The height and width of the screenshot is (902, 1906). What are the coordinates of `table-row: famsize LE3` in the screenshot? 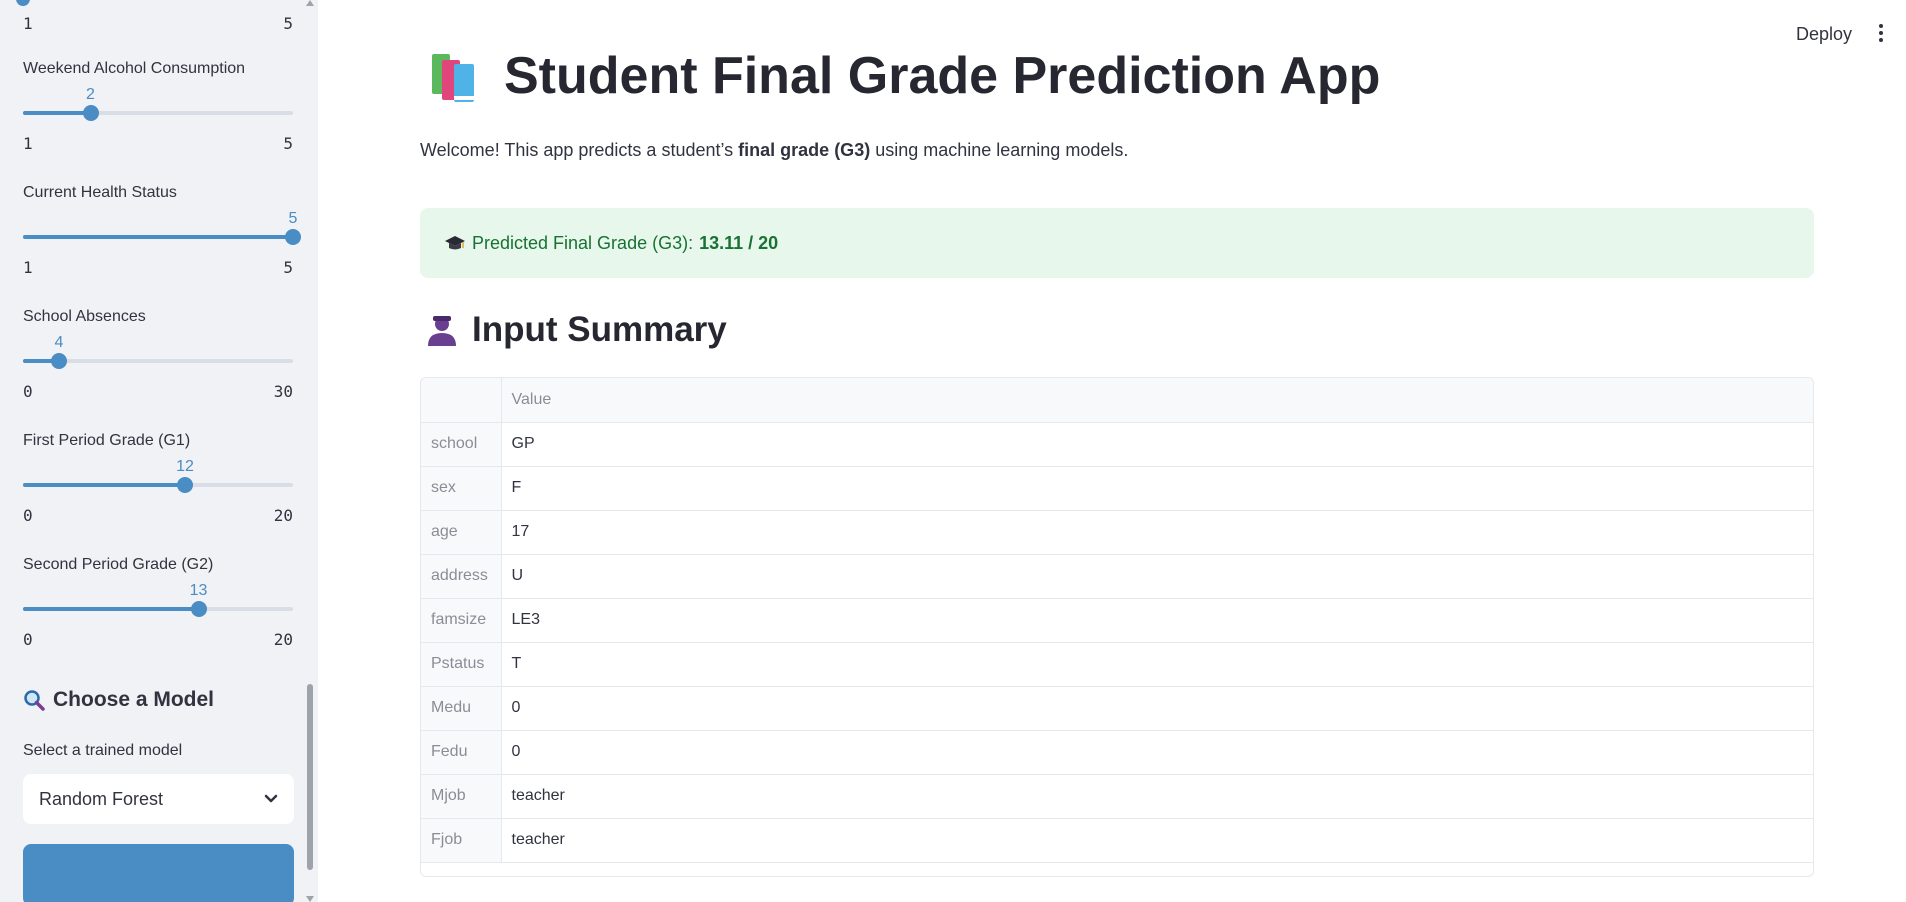 It's located at (1117, 620).